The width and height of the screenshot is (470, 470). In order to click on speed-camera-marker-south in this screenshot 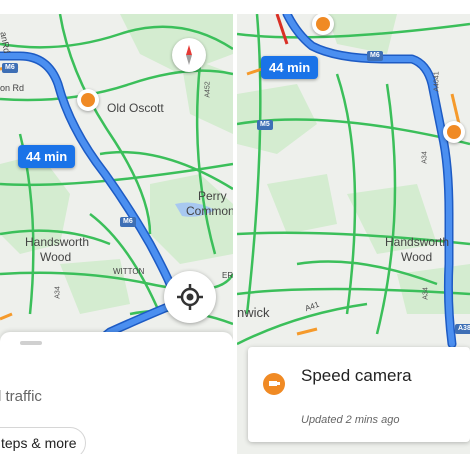, I will do `click(454, 132)`.